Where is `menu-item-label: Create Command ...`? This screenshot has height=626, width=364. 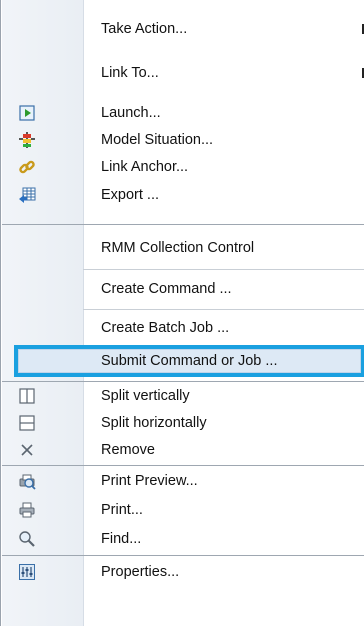 menu-item-label: Create Command ... is located at coordinates (166, 289).